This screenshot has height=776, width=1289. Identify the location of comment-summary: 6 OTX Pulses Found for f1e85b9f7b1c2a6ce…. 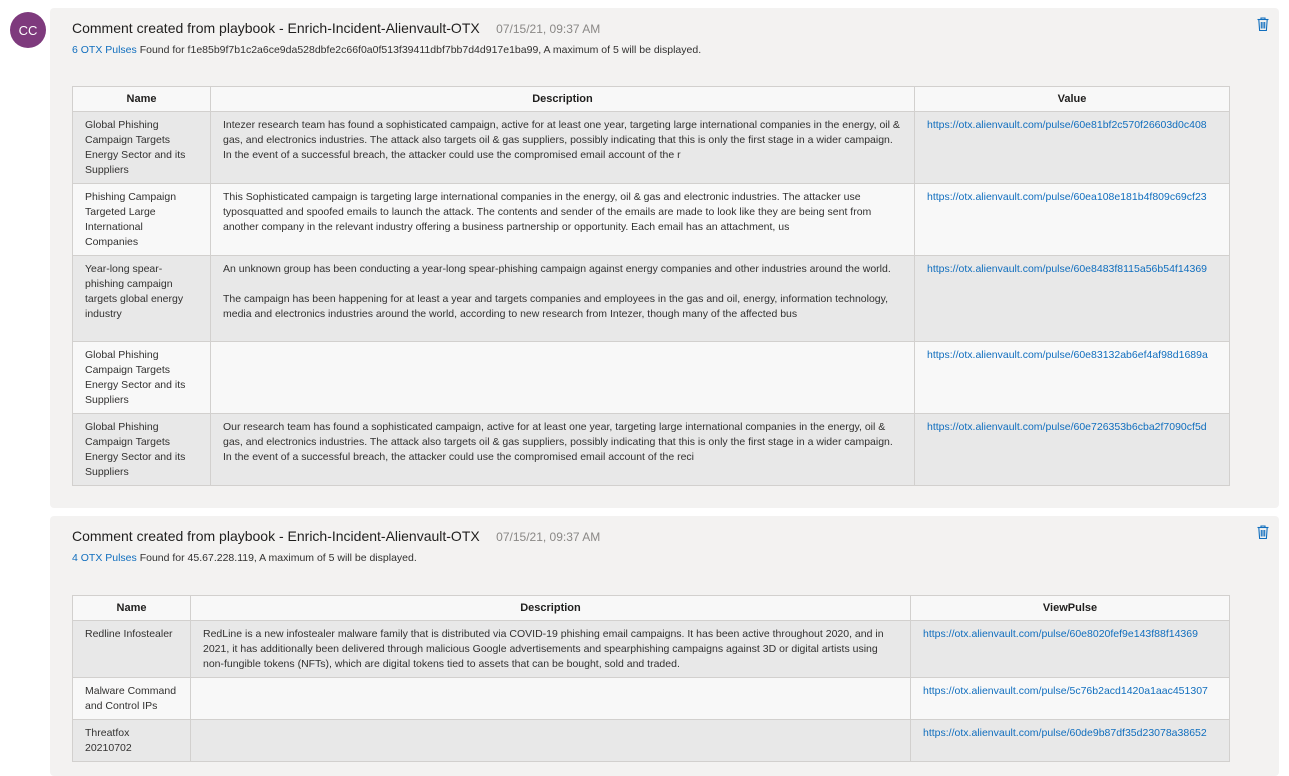
(386, 50).